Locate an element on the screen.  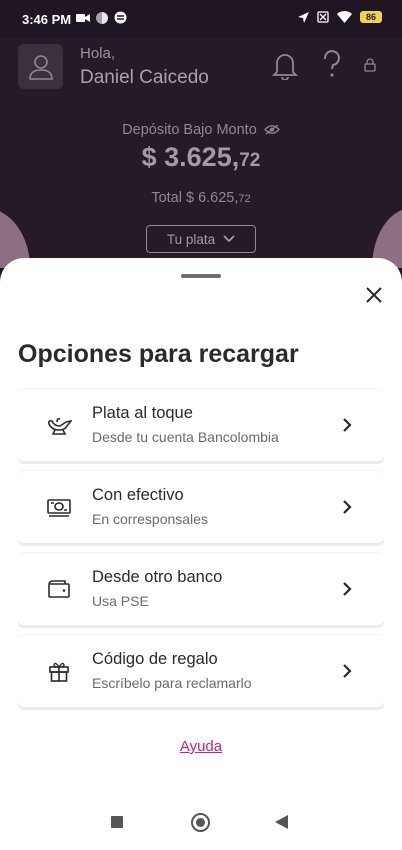
greeting: Hola, is located at coordinates (98, 53).